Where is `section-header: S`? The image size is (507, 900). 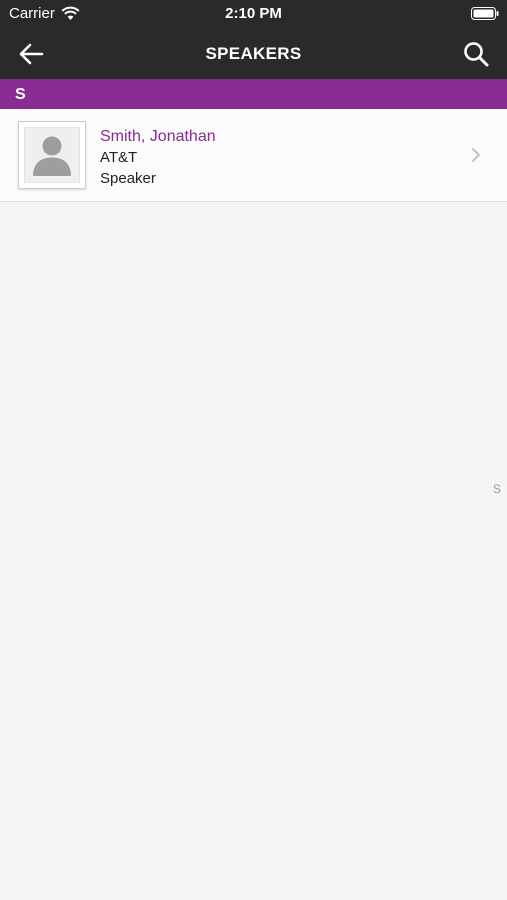 section-header: S is located at coordinates (253, 94).